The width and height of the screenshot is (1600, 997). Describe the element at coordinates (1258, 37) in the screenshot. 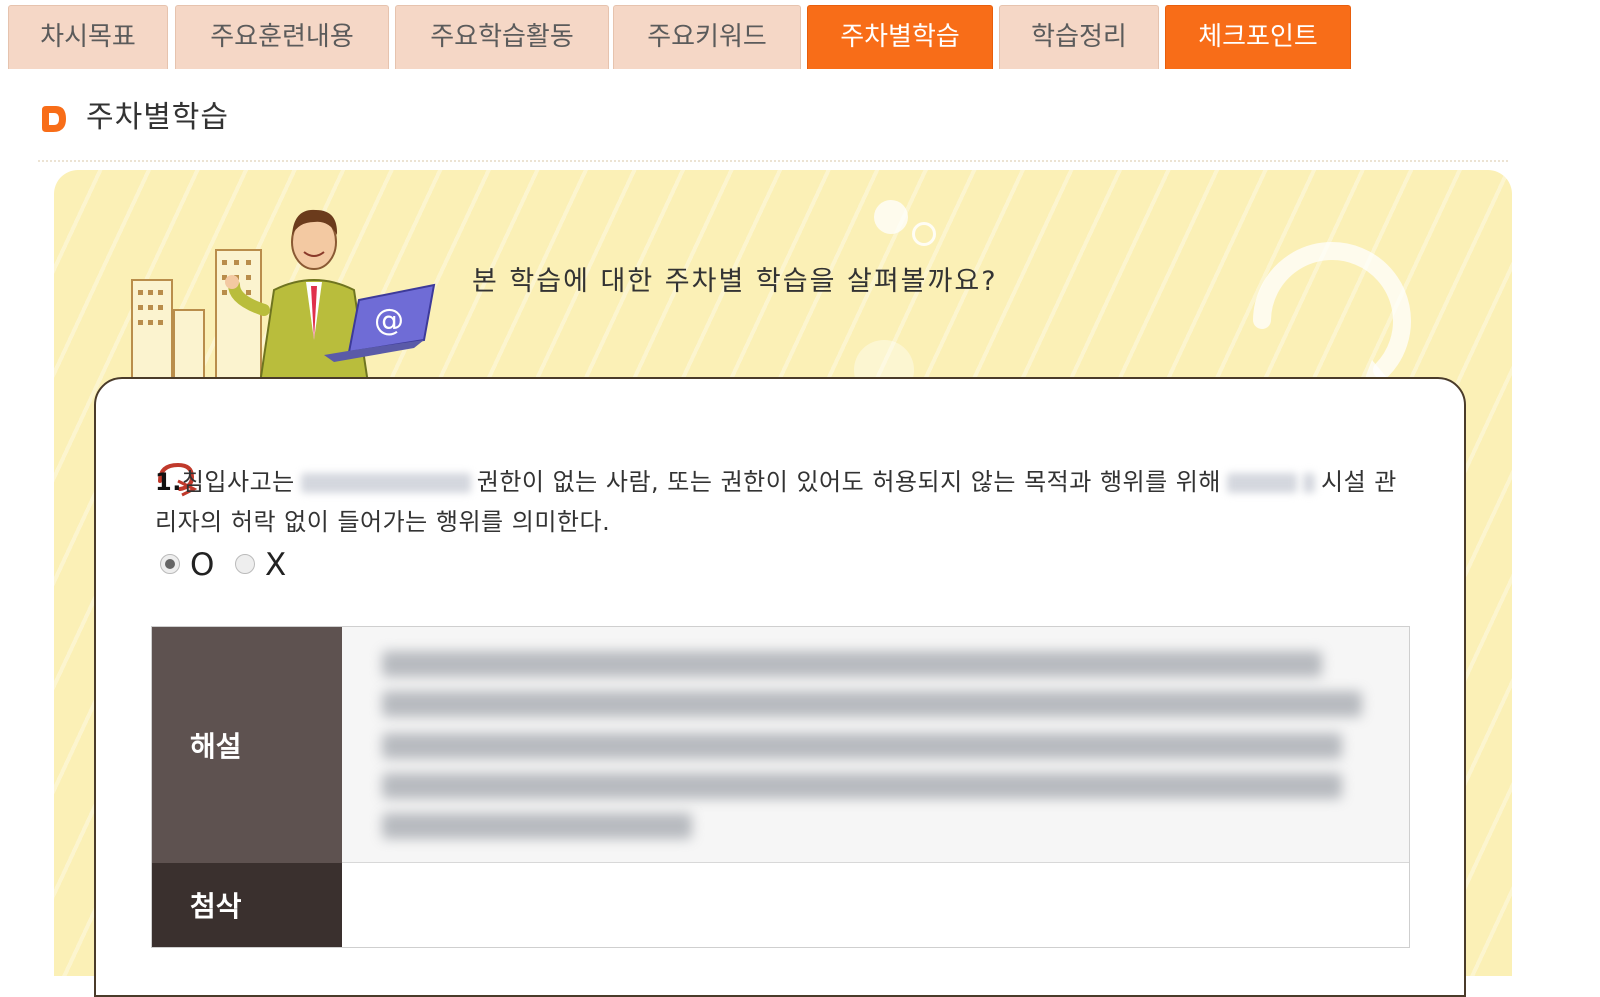

I see `tab-checkpoint: 체크포인트` at that location.